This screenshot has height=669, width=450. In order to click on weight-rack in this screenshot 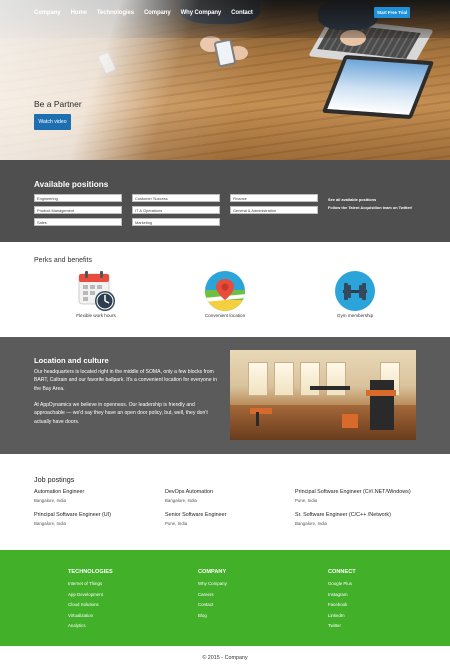, I will do `click(330, 388)`.